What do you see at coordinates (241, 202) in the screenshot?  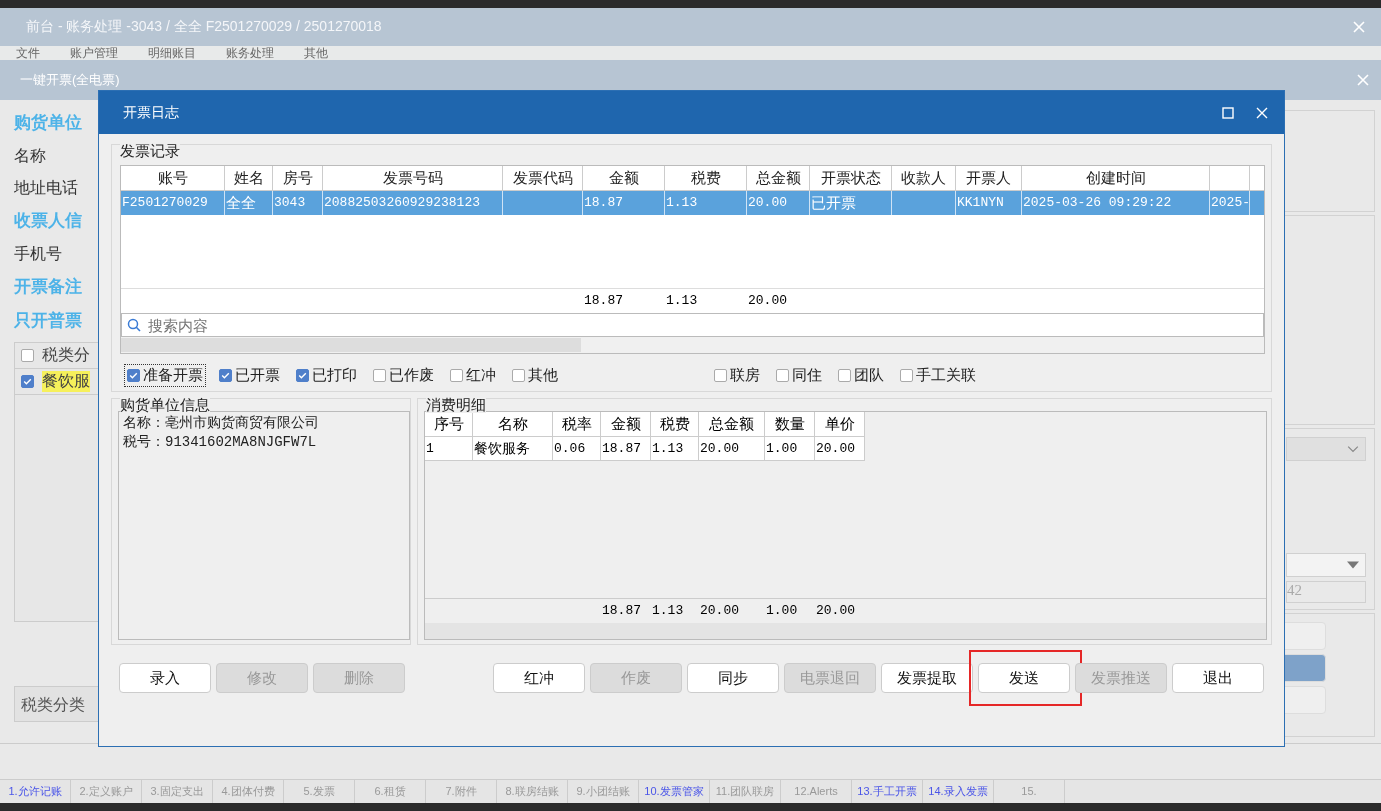 I see `table-cell: 全全` at bounding box center [241, 202].